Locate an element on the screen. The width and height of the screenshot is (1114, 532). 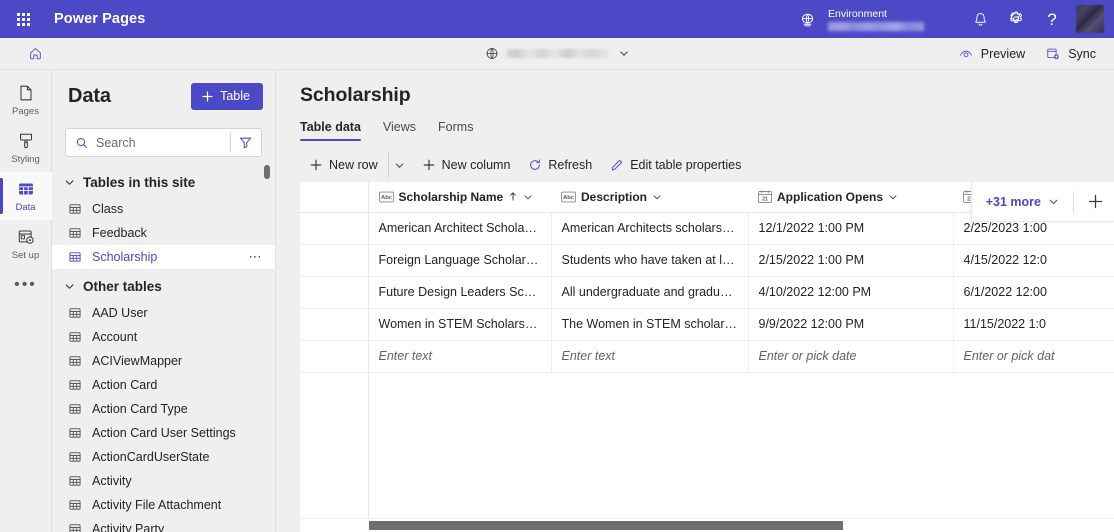
search-input is located at coordinates (162, 142).